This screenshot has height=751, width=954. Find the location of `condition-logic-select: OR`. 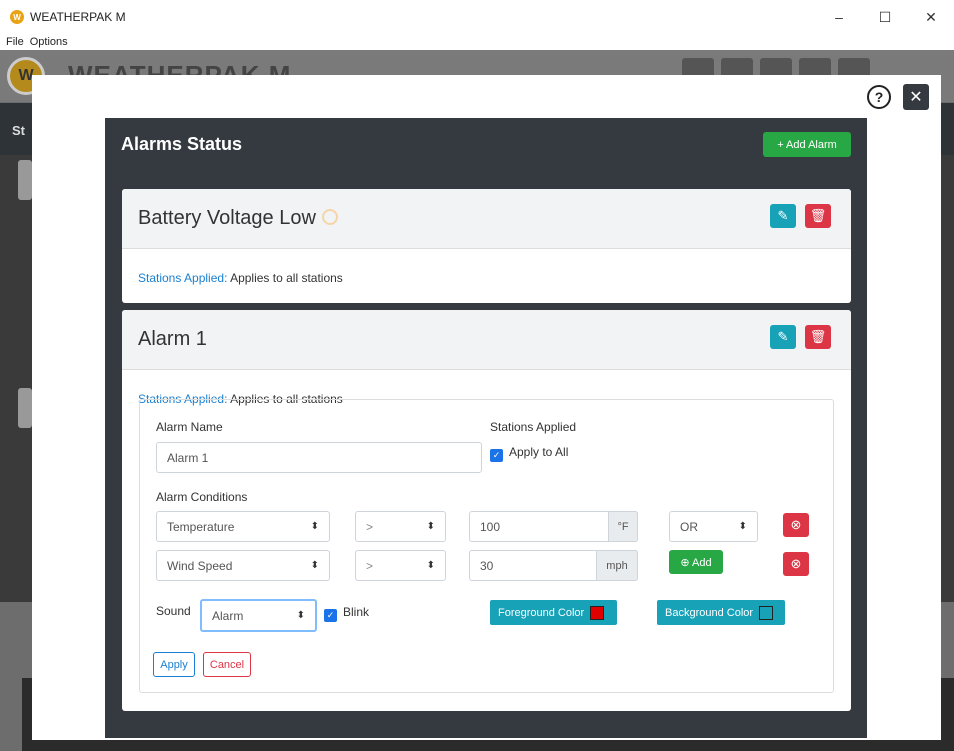

condition-logic-select: OR is located at coordinates (713, 526).